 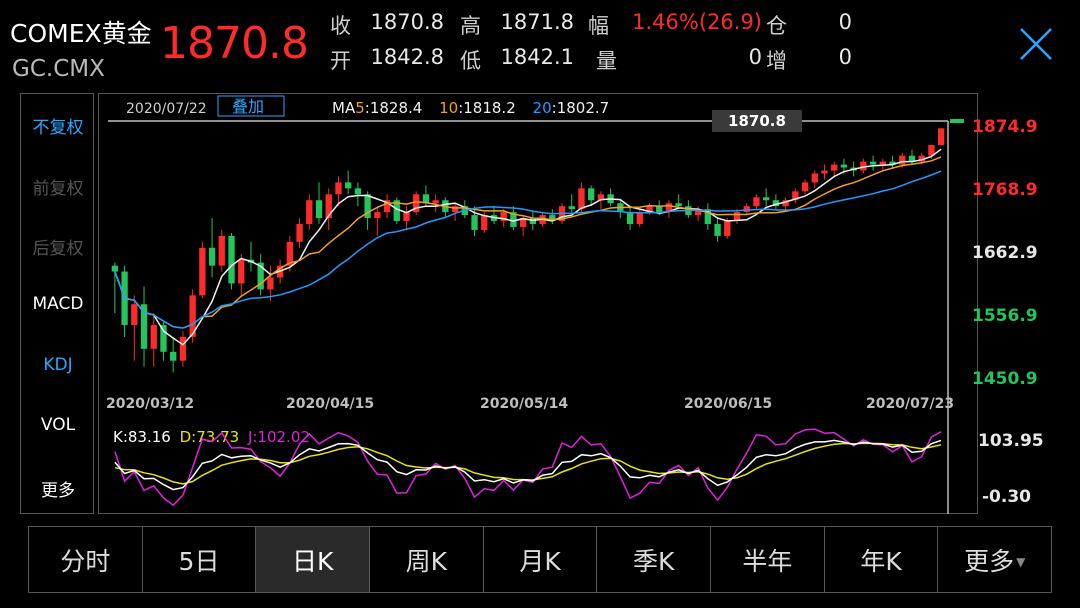 I want to click on tab-label: 分时, so click(x=85, y=561).